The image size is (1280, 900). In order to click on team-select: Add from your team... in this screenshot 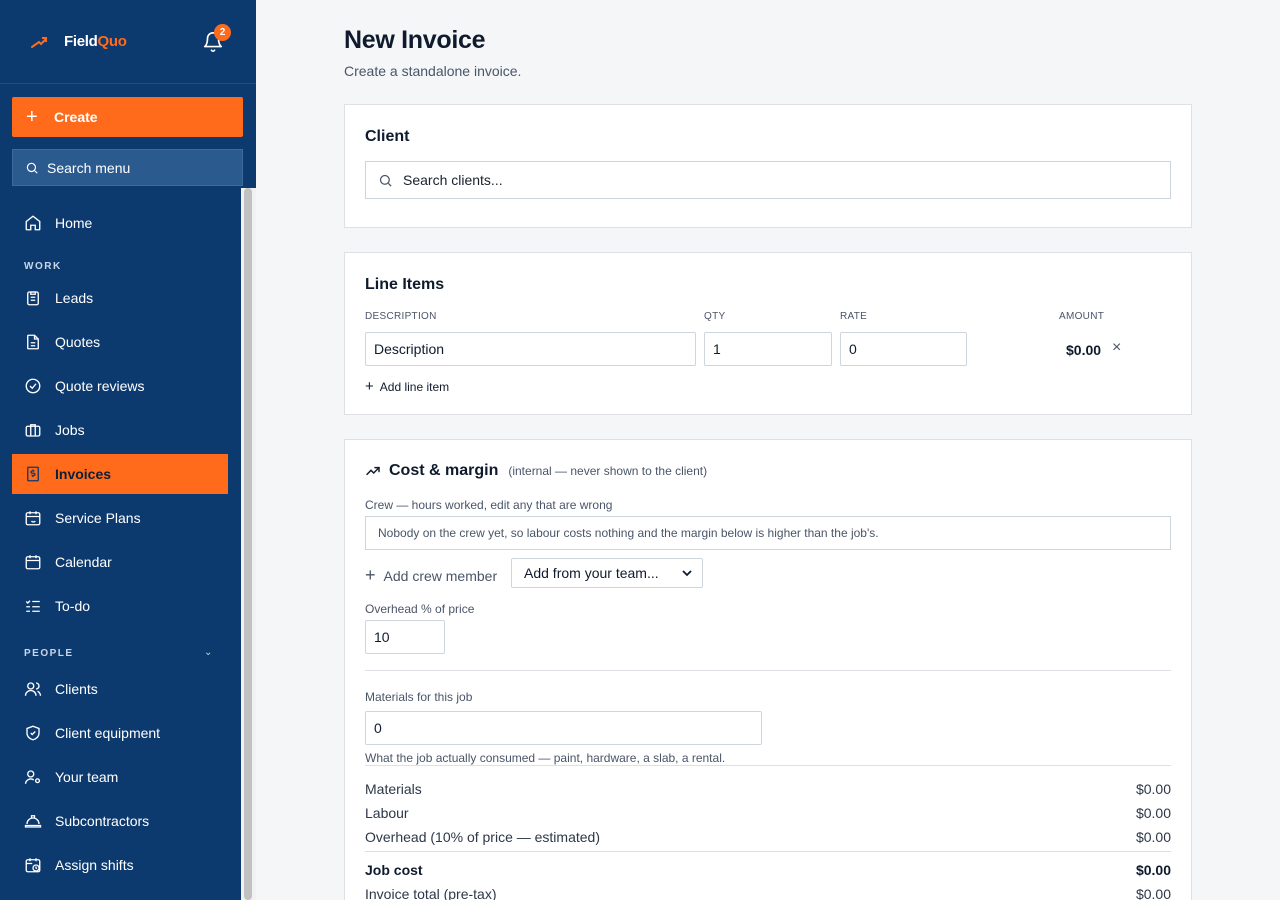, I will do `click(607, 573)`.